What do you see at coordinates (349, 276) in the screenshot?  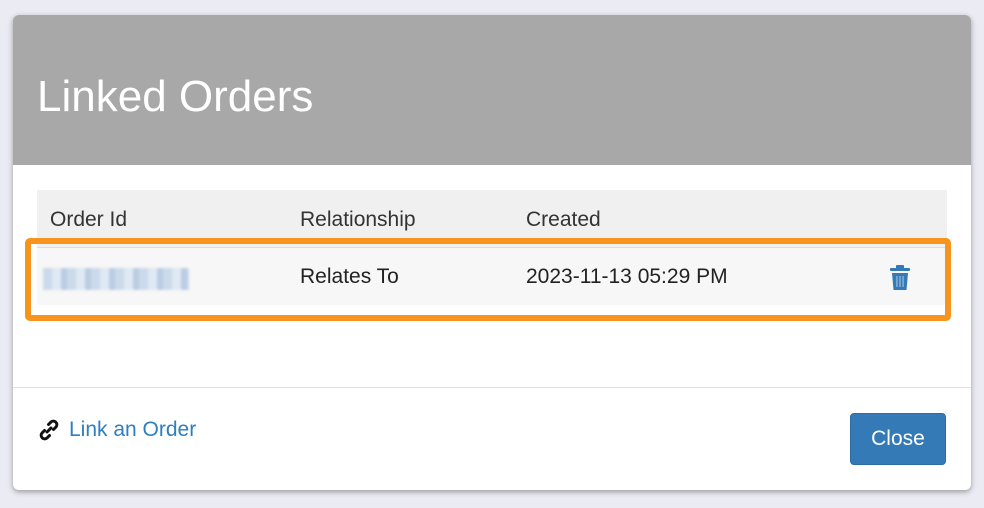 I see `relationship-cell: Relates To` at bounding box center [349, 276].